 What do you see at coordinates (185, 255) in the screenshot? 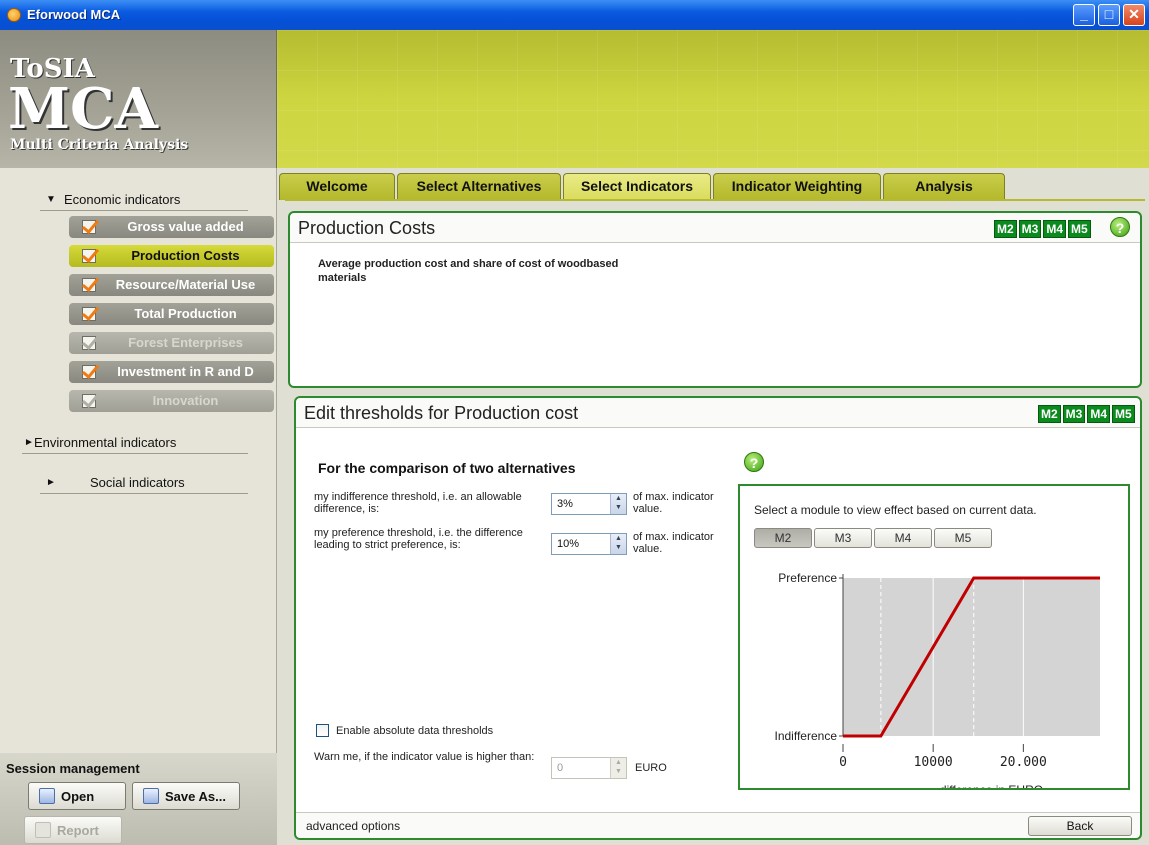
I see `indicator-label: Production Costs` at bounding box center [185, 255].